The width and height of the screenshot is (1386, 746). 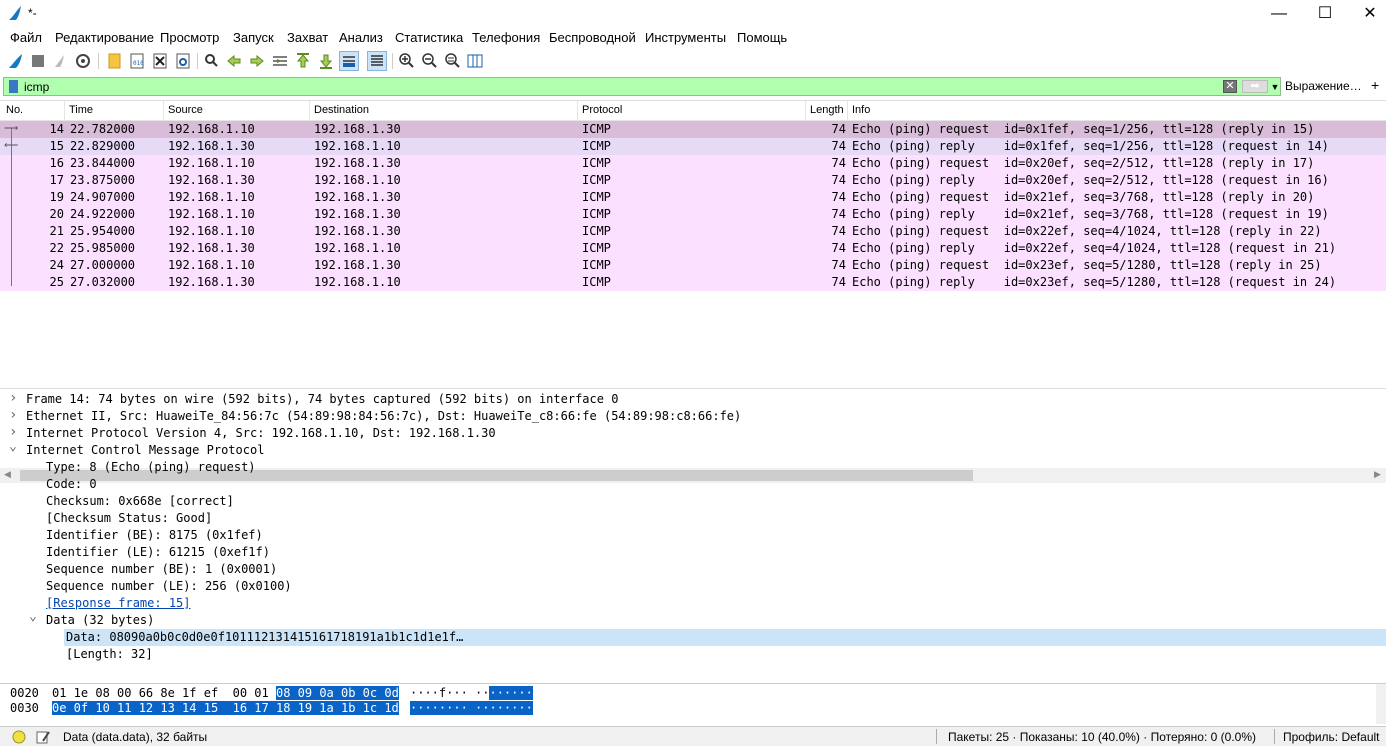 What do you see at coordinates (60, 61) in the screenshot?
I see `restart-capture-icon` at bounding box center [60, 61].